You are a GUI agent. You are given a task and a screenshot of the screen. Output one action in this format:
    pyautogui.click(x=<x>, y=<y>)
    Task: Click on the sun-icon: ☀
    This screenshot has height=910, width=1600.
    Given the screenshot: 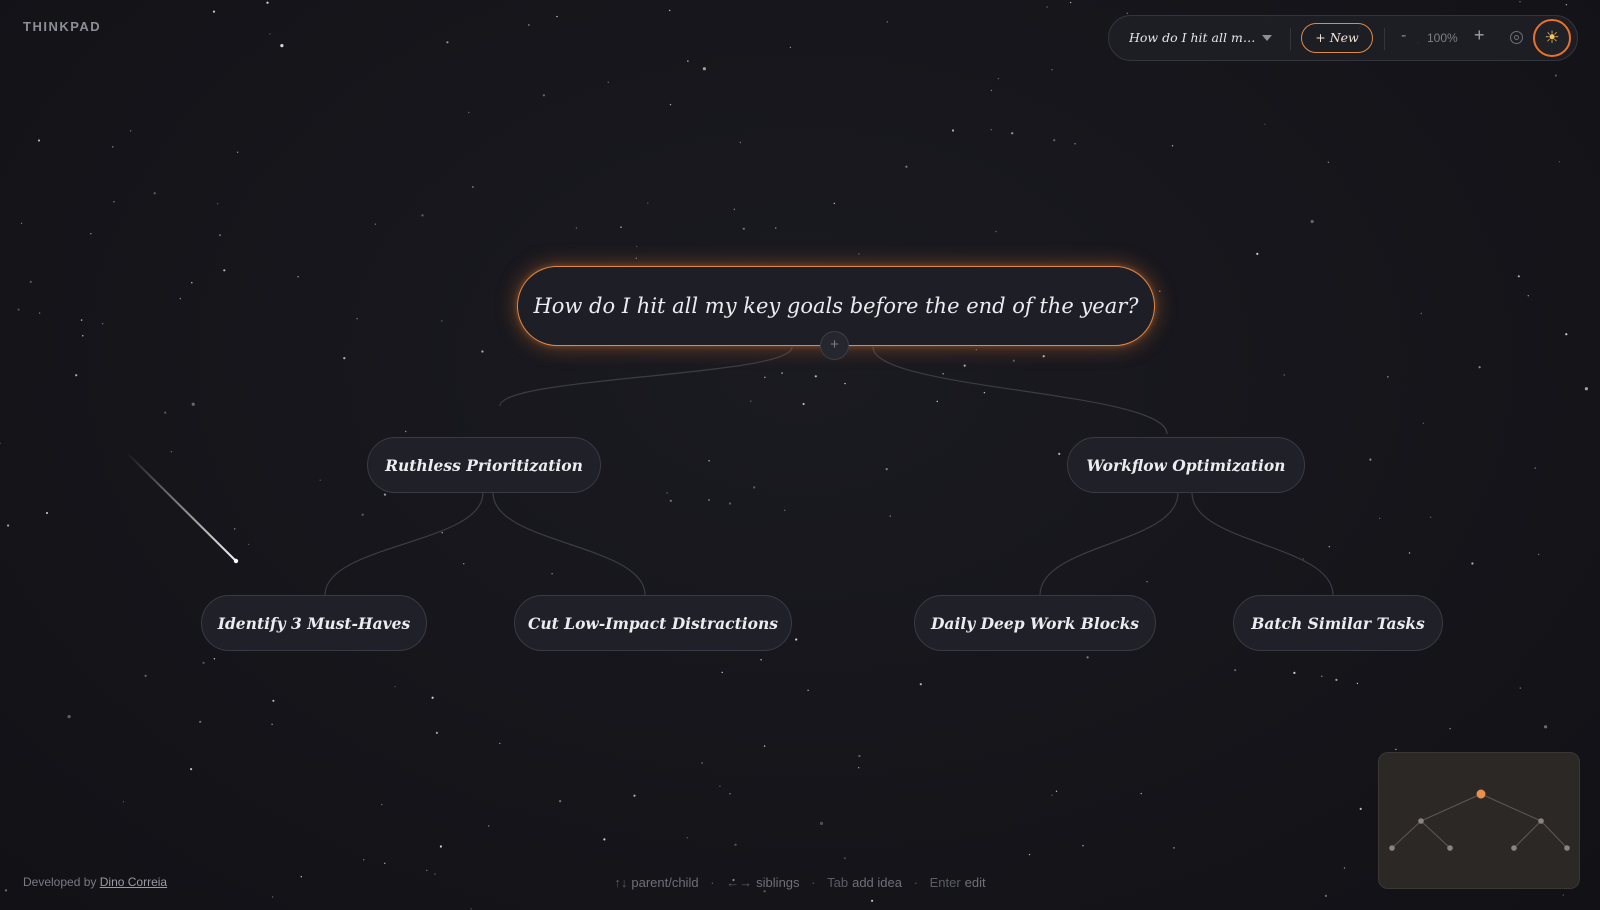 What is the action you would take?
    pyautogui.click(x=1552, y=38)
    